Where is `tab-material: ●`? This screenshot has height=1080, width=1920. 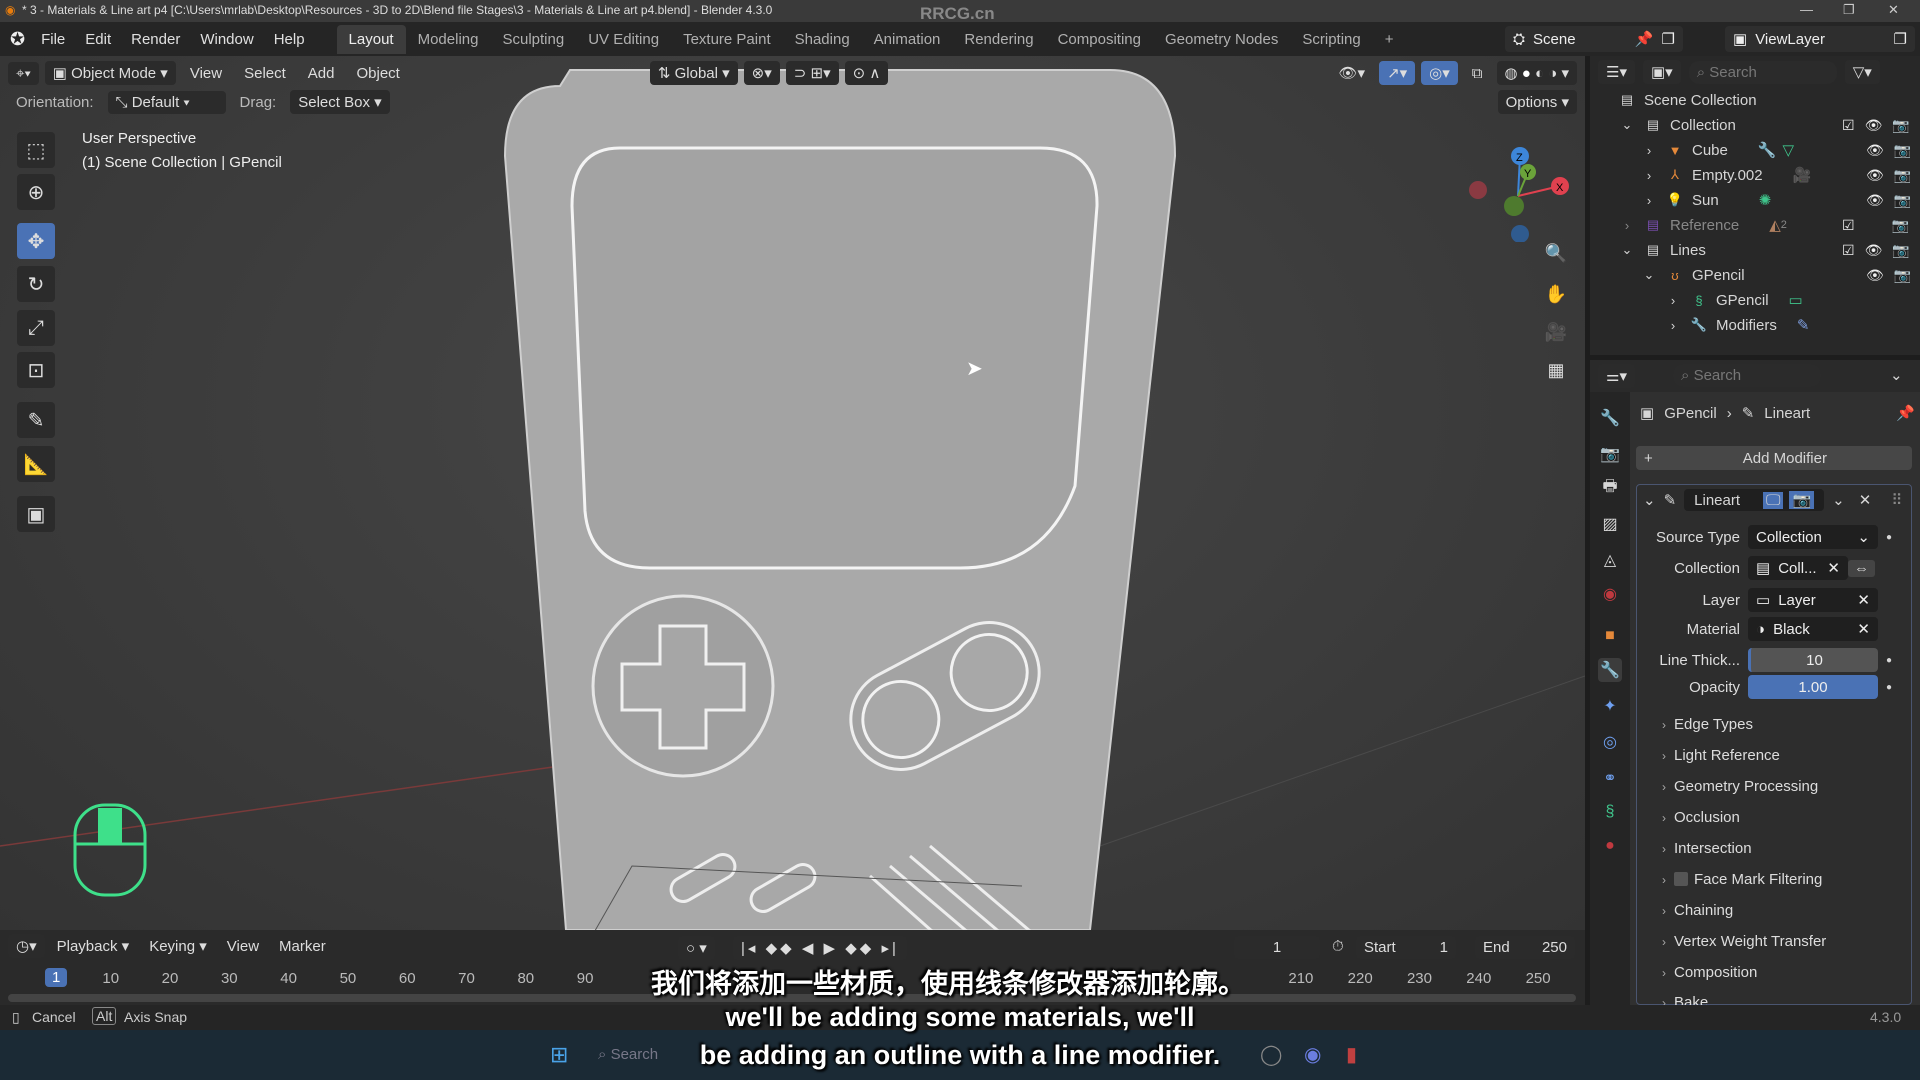 tab-material: ● is located at coordinates (1610, 846).